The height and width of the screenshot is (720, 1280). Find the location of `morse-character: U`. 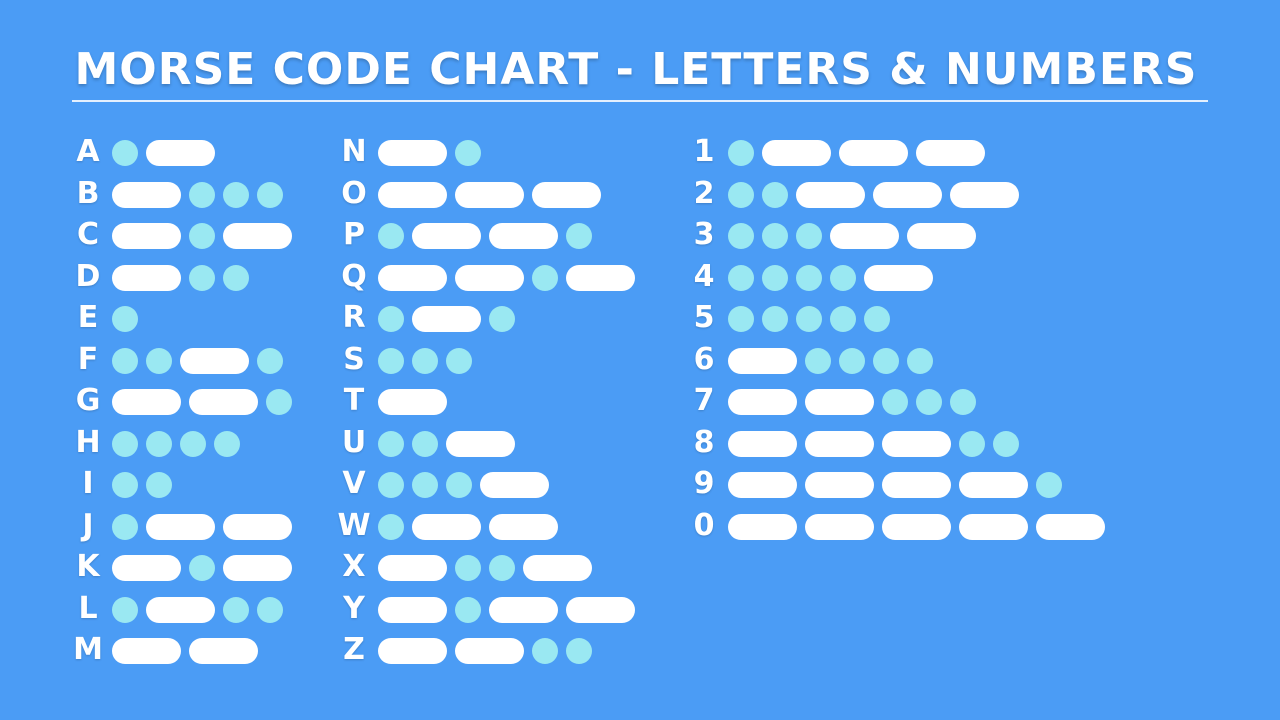

morse-character: U is located at coordinates (354, 442).